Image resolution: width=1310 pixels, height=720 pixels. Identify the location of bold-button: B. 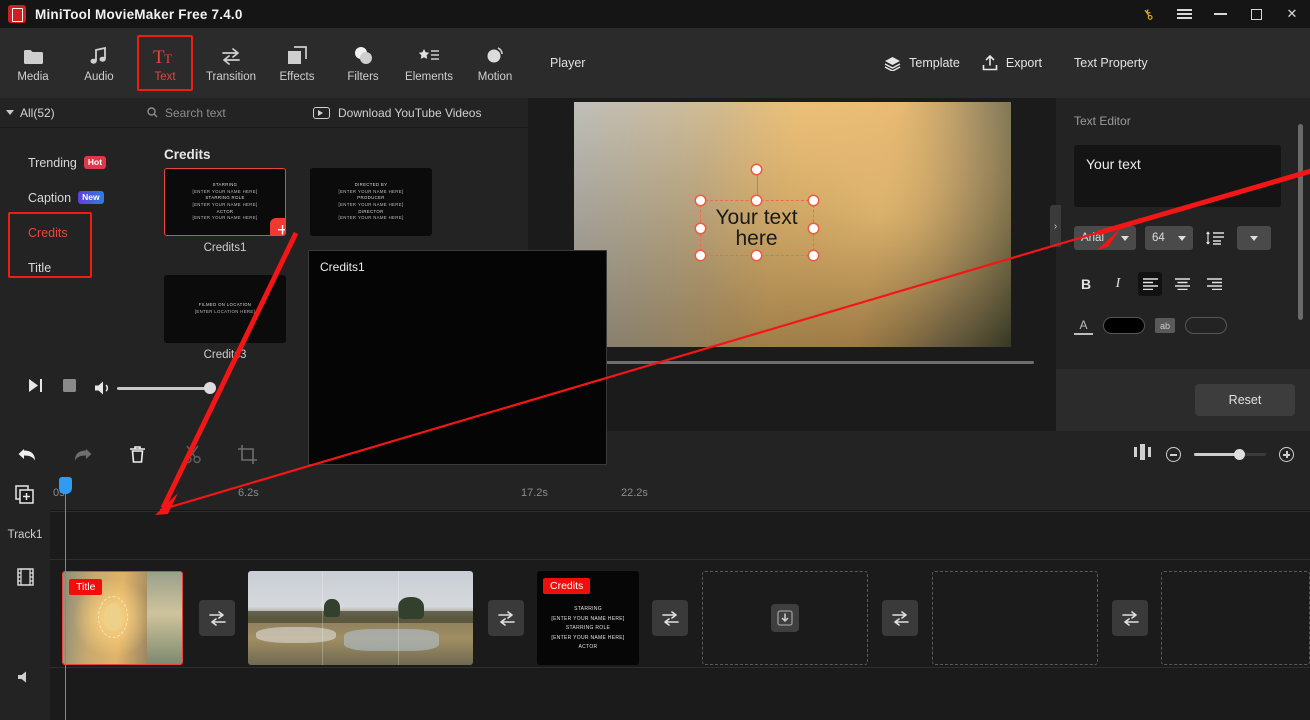
(1086, 284).